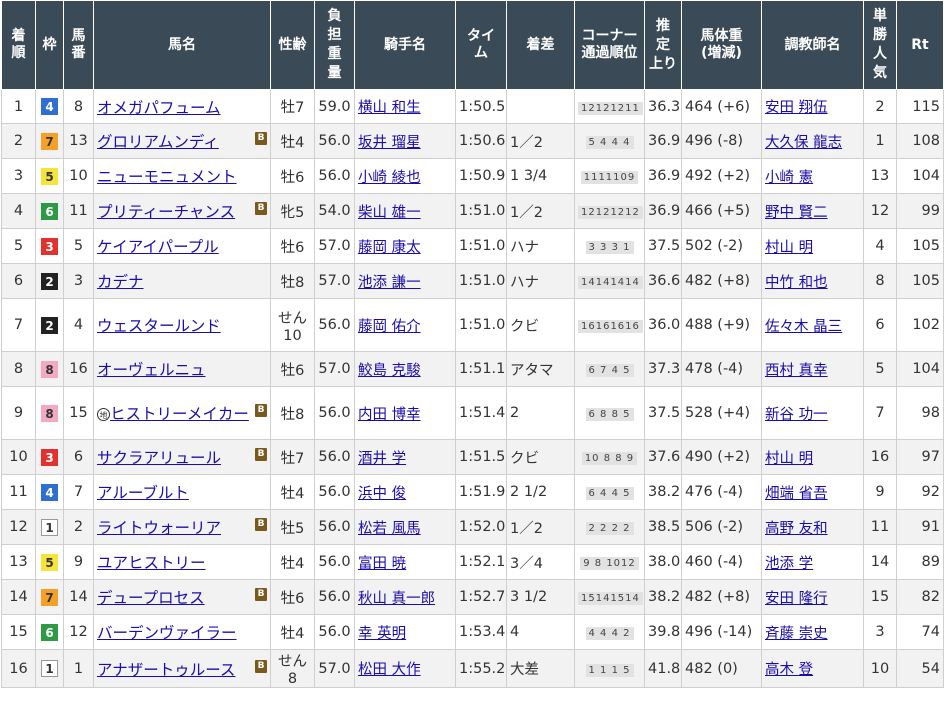 Image resolution: width=944 pixels, height=705 pixels. What do you see at coordinates (789, 178) in the screenshot?
I see `trainer-link: 小崎 憲` at bounding box center [789, 178].